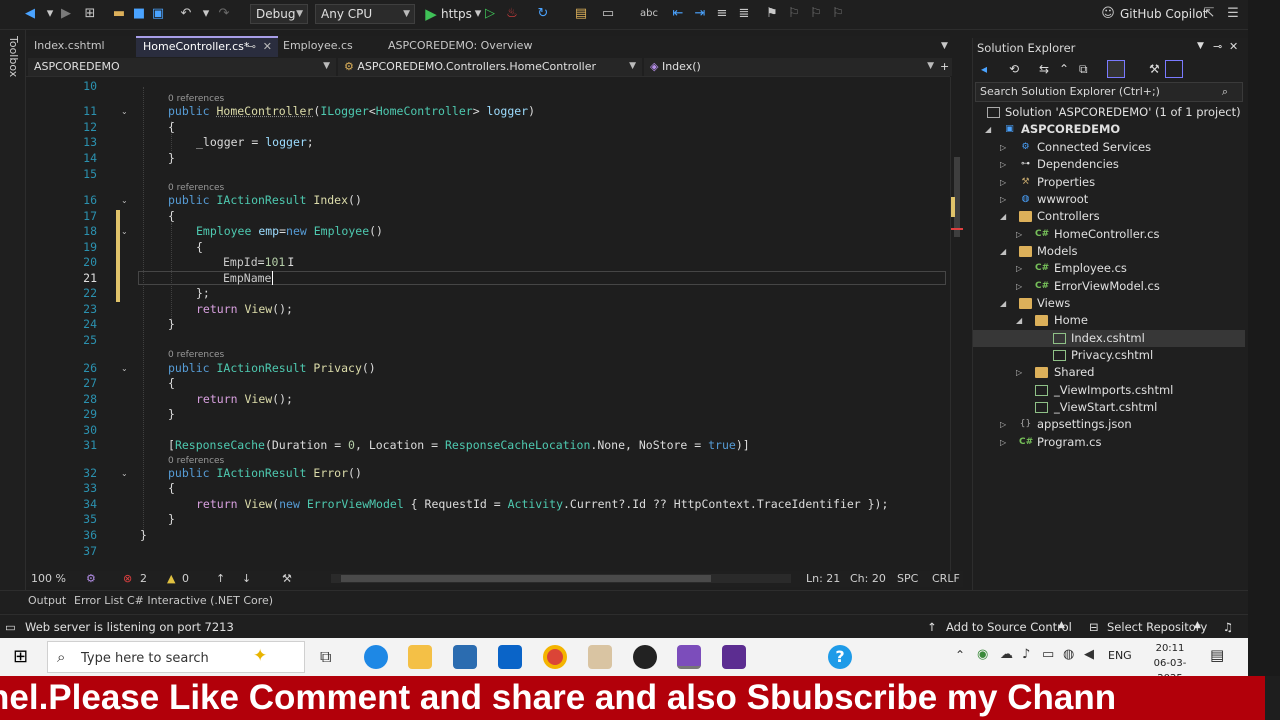 The height and width of the screenshot is (720, 1280). What do you see at coordinates (581, 14) in the screenshot?
I see `browse-folder-icon: ▤` at bounding box center [581, 14].